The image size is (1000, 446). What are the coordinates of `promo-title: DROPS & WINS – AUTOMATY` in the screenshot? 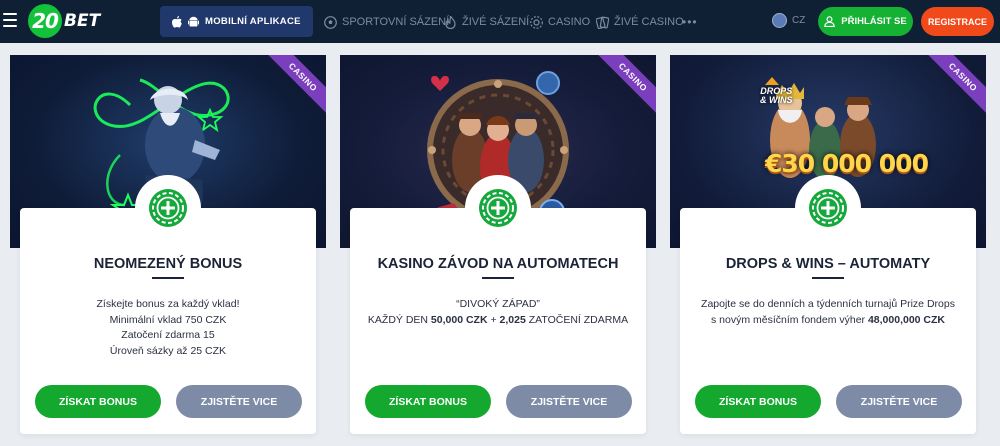 It's located at (828, 264).